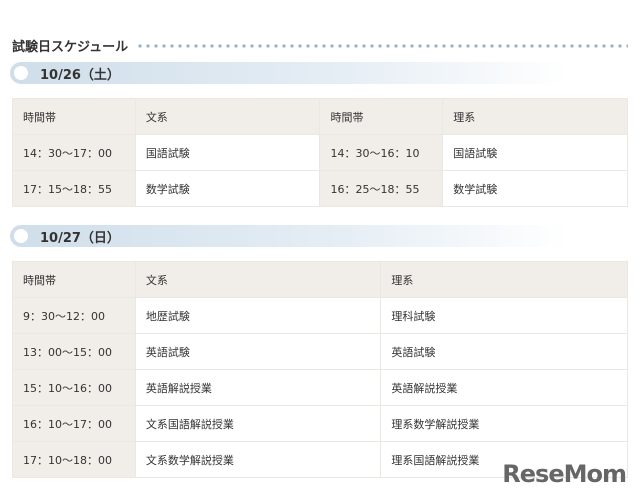 This screenshot has width=640, height=500. I want to click on table-row: 15：10〜16：00 英語解説授業 英語解説授業, so click(320, 387).